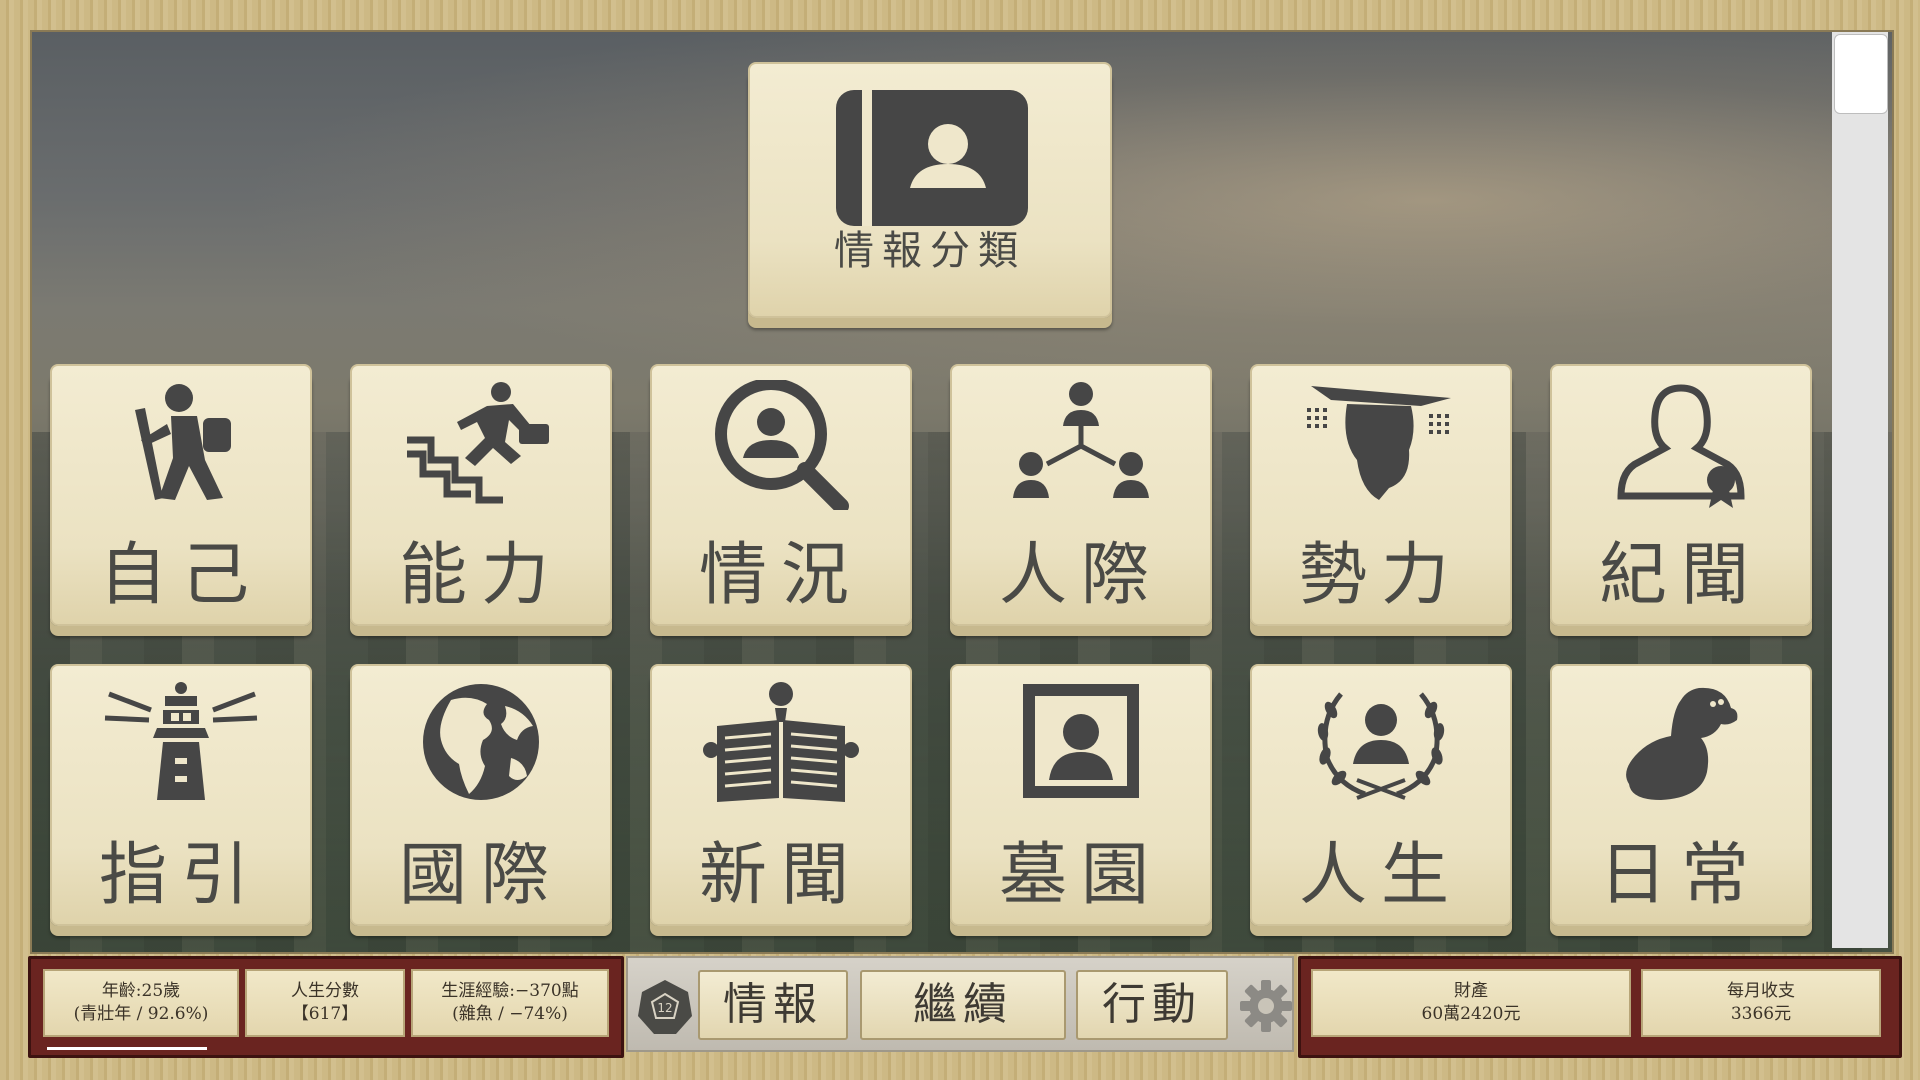 The image size is (1920, 1080). I want to click on newspaper-reader-icon, so click(781, 742).